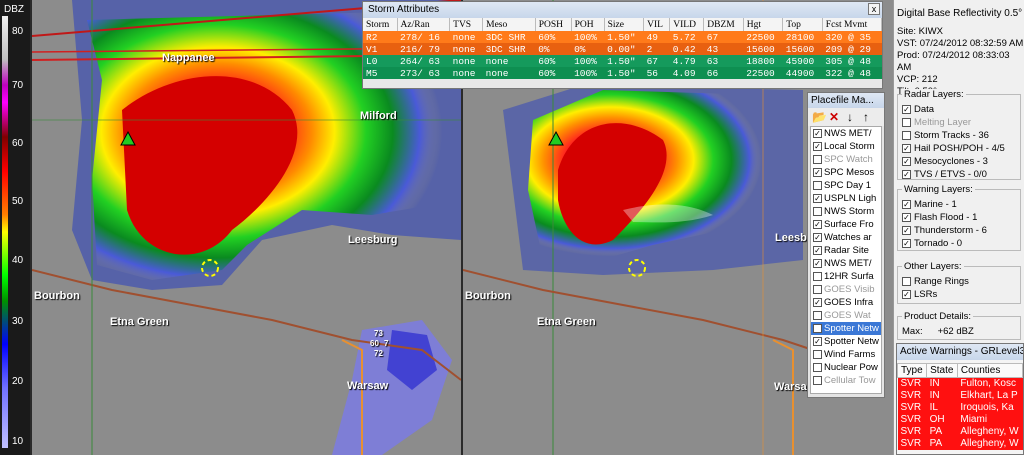 The image size is (1024, 455). What do you see at coordinates (960, 161) in the screenshot?
I see `radar-layer-item: ✓ Mesocyclones - 3` at bounding box center [960, 161].